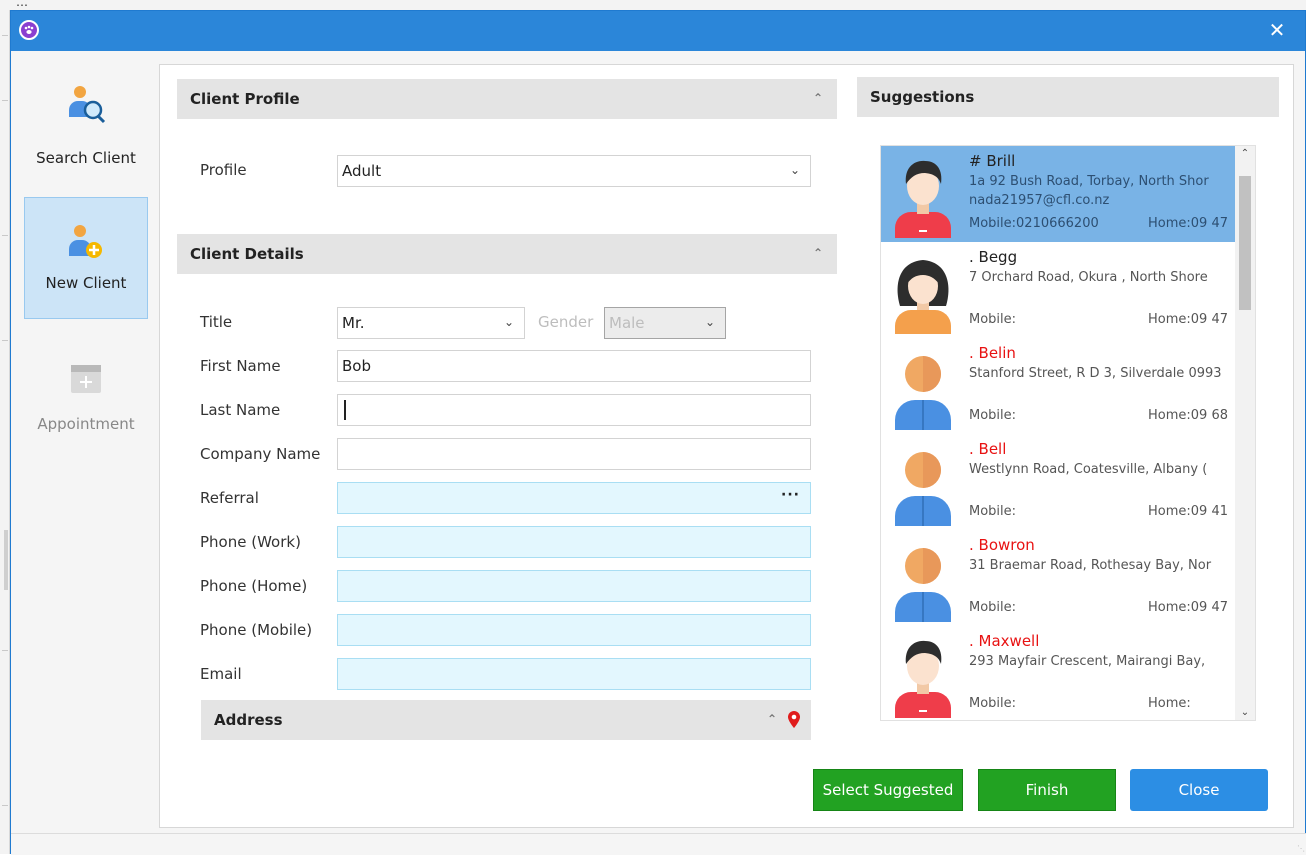 The height and width of the screenshot is (855, 1306). What do you see at coordinates (658, 31) in the screenshot?
I see `title-bar: ✕` at bounding box center [658, 31].